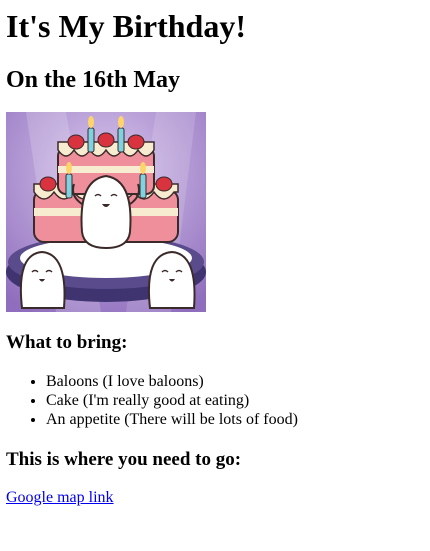 This screenshot has height=551, width=430. Describe the element at coordinates (235, 400) in the screenshot. I see `list-item: Cake (I'm really good at eating)` at that location.